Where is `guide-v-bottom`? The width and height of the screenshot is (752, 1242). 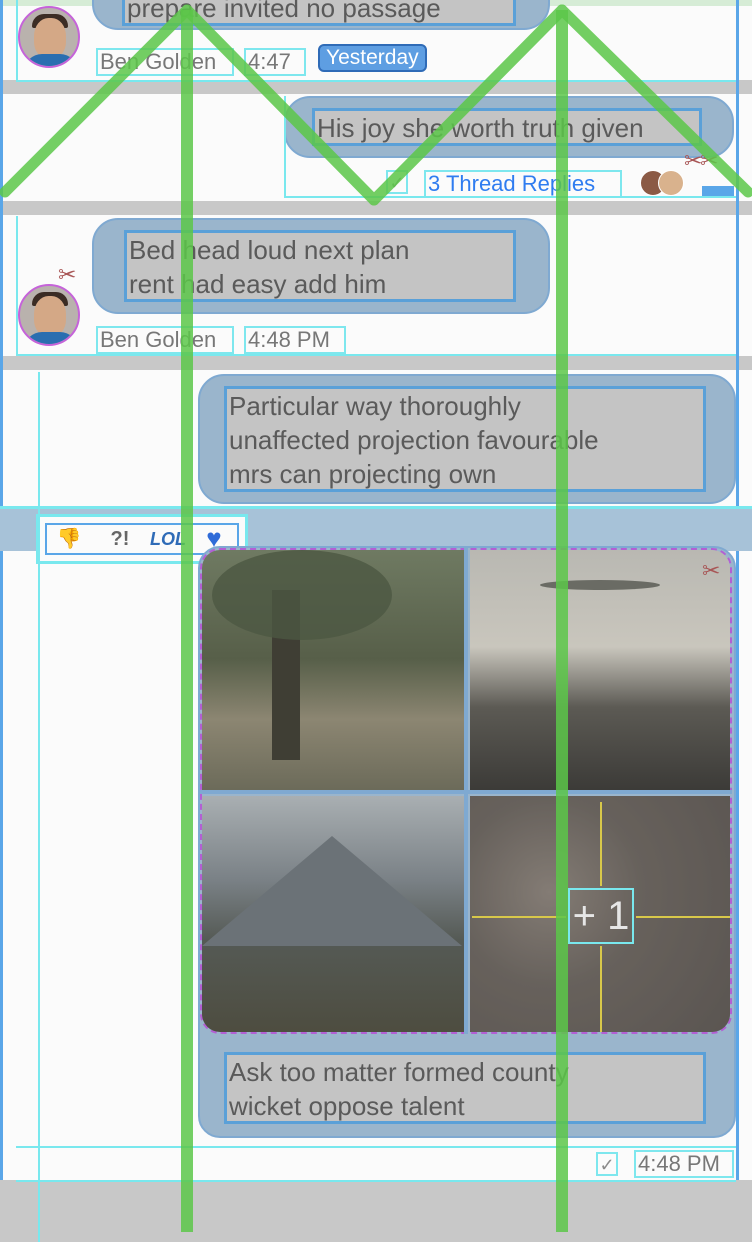 guide-v-bottom is located at coordinates (601, 989).